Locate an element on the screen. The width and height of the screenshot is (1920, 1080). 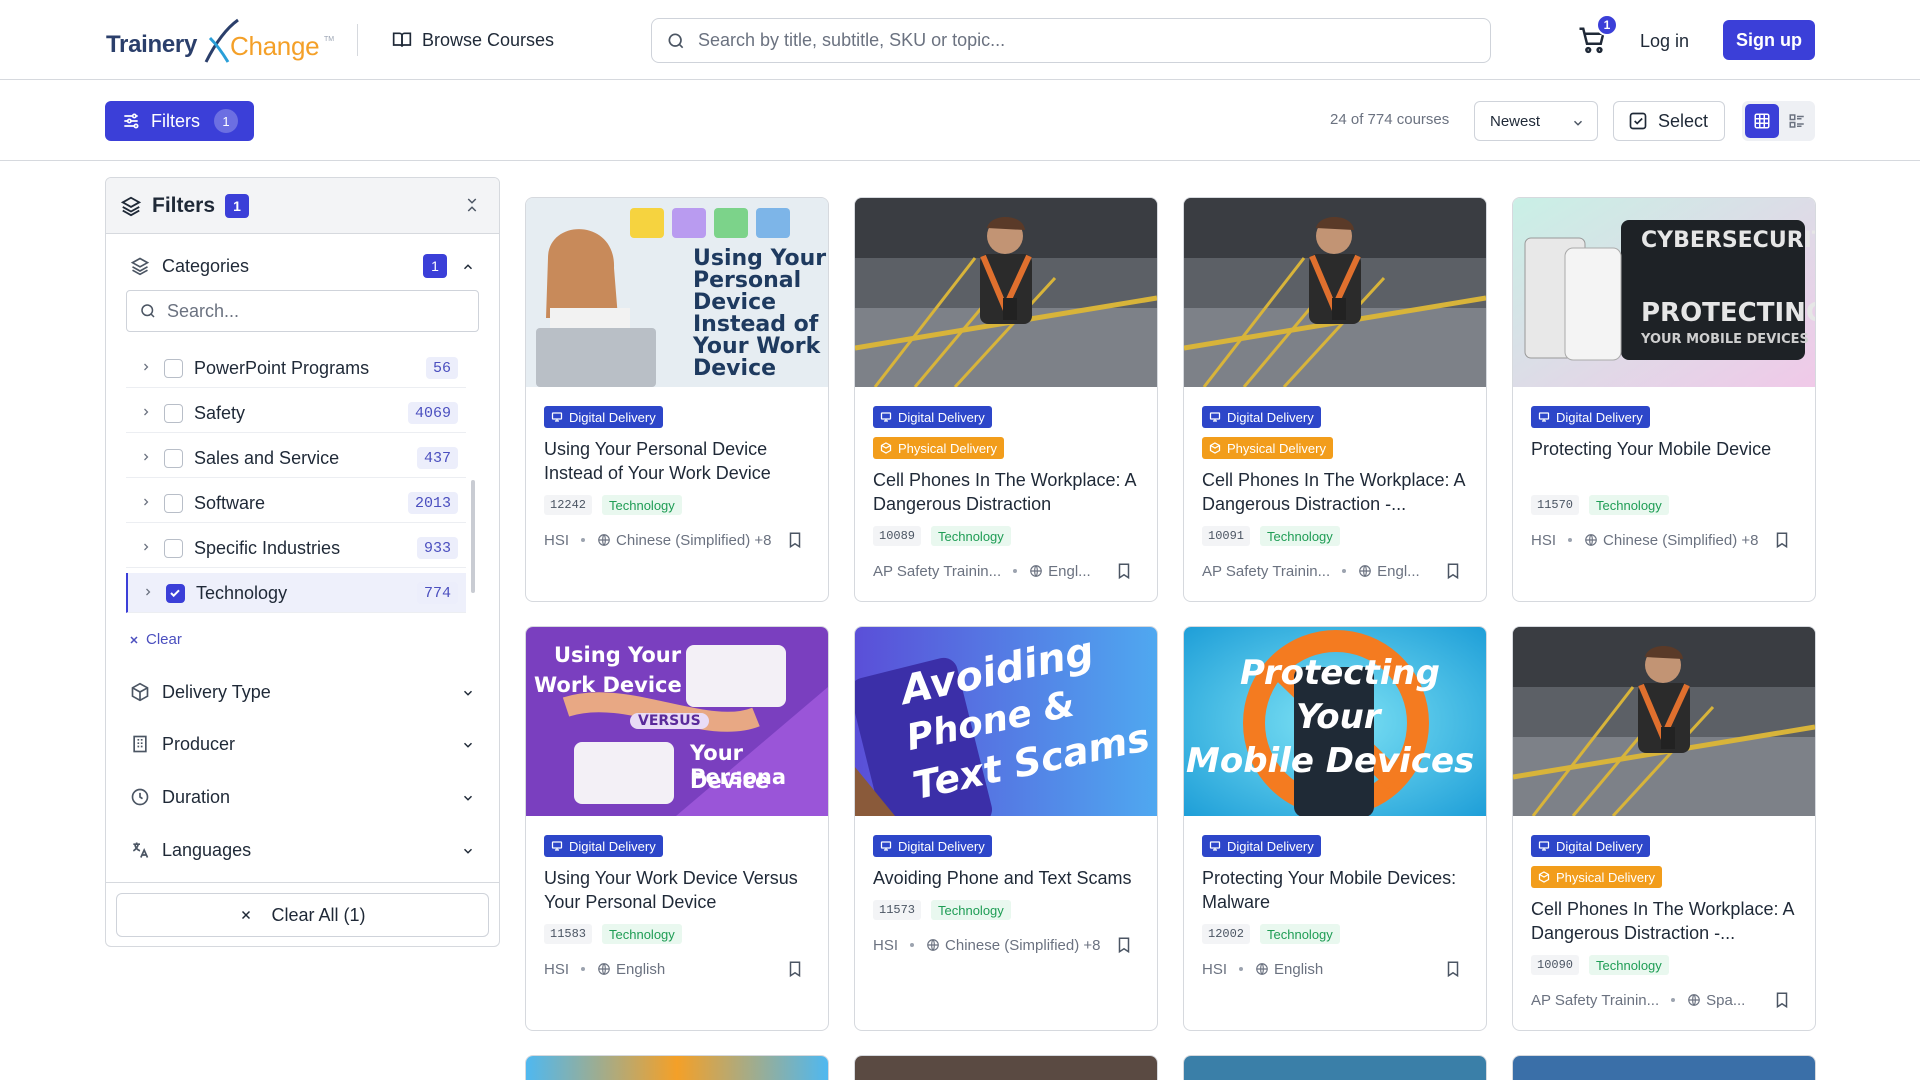
course-title: Protecting Your Mobile Device is located at coordinates (1668, 461).